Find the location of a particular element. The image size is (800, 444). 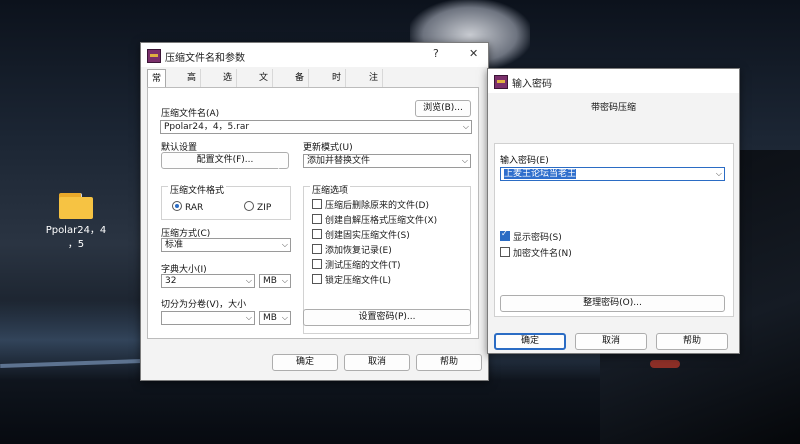

format-group: 压缩文件格式 RAR ZIP is located at coordinates (226, 201).